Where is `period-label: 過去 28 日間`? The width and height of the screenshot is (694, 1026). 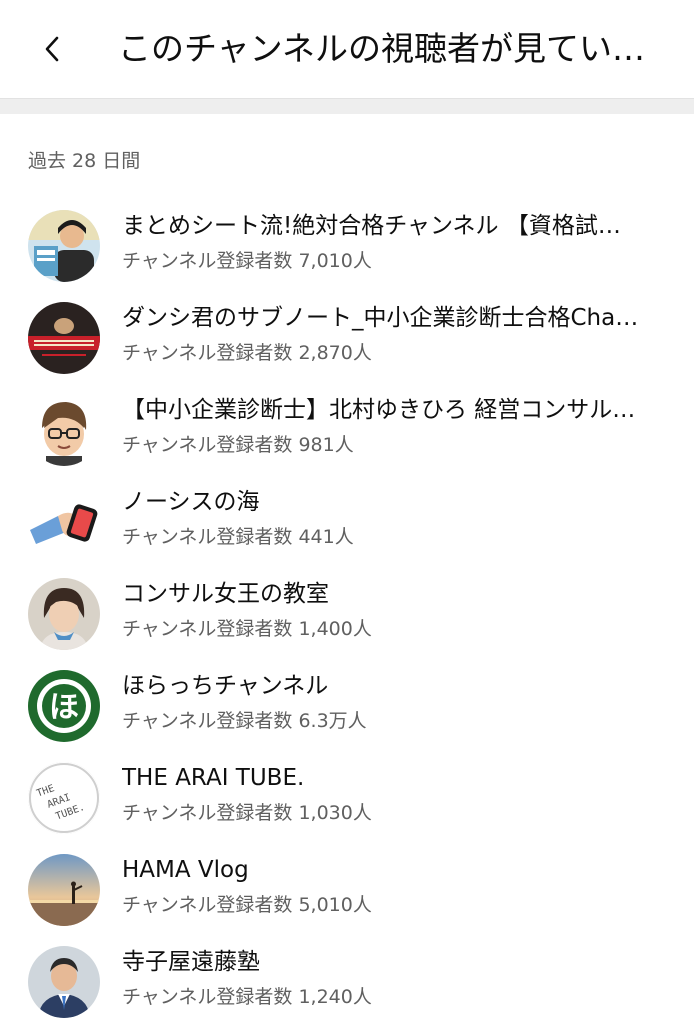
period-label: 過去 28 日間 is located at coordinates (84, 161).